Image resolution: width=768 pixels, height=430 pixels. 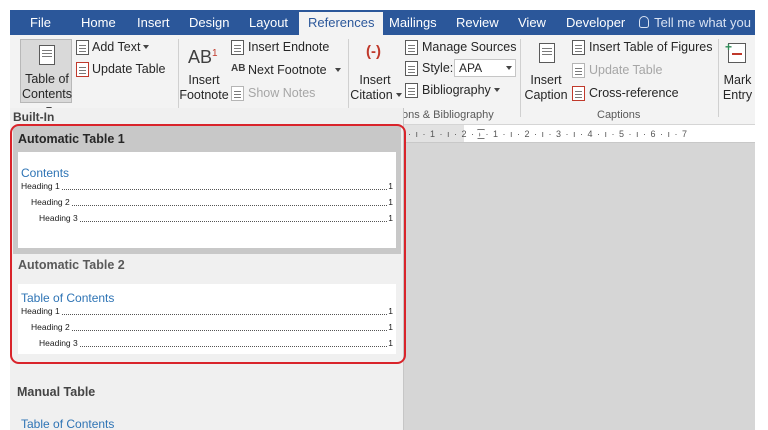 What do you see at coordinates (56, 392) in the screenshot?
I see `manual-table-label: Manual Table` at bounding box center [56, 392].